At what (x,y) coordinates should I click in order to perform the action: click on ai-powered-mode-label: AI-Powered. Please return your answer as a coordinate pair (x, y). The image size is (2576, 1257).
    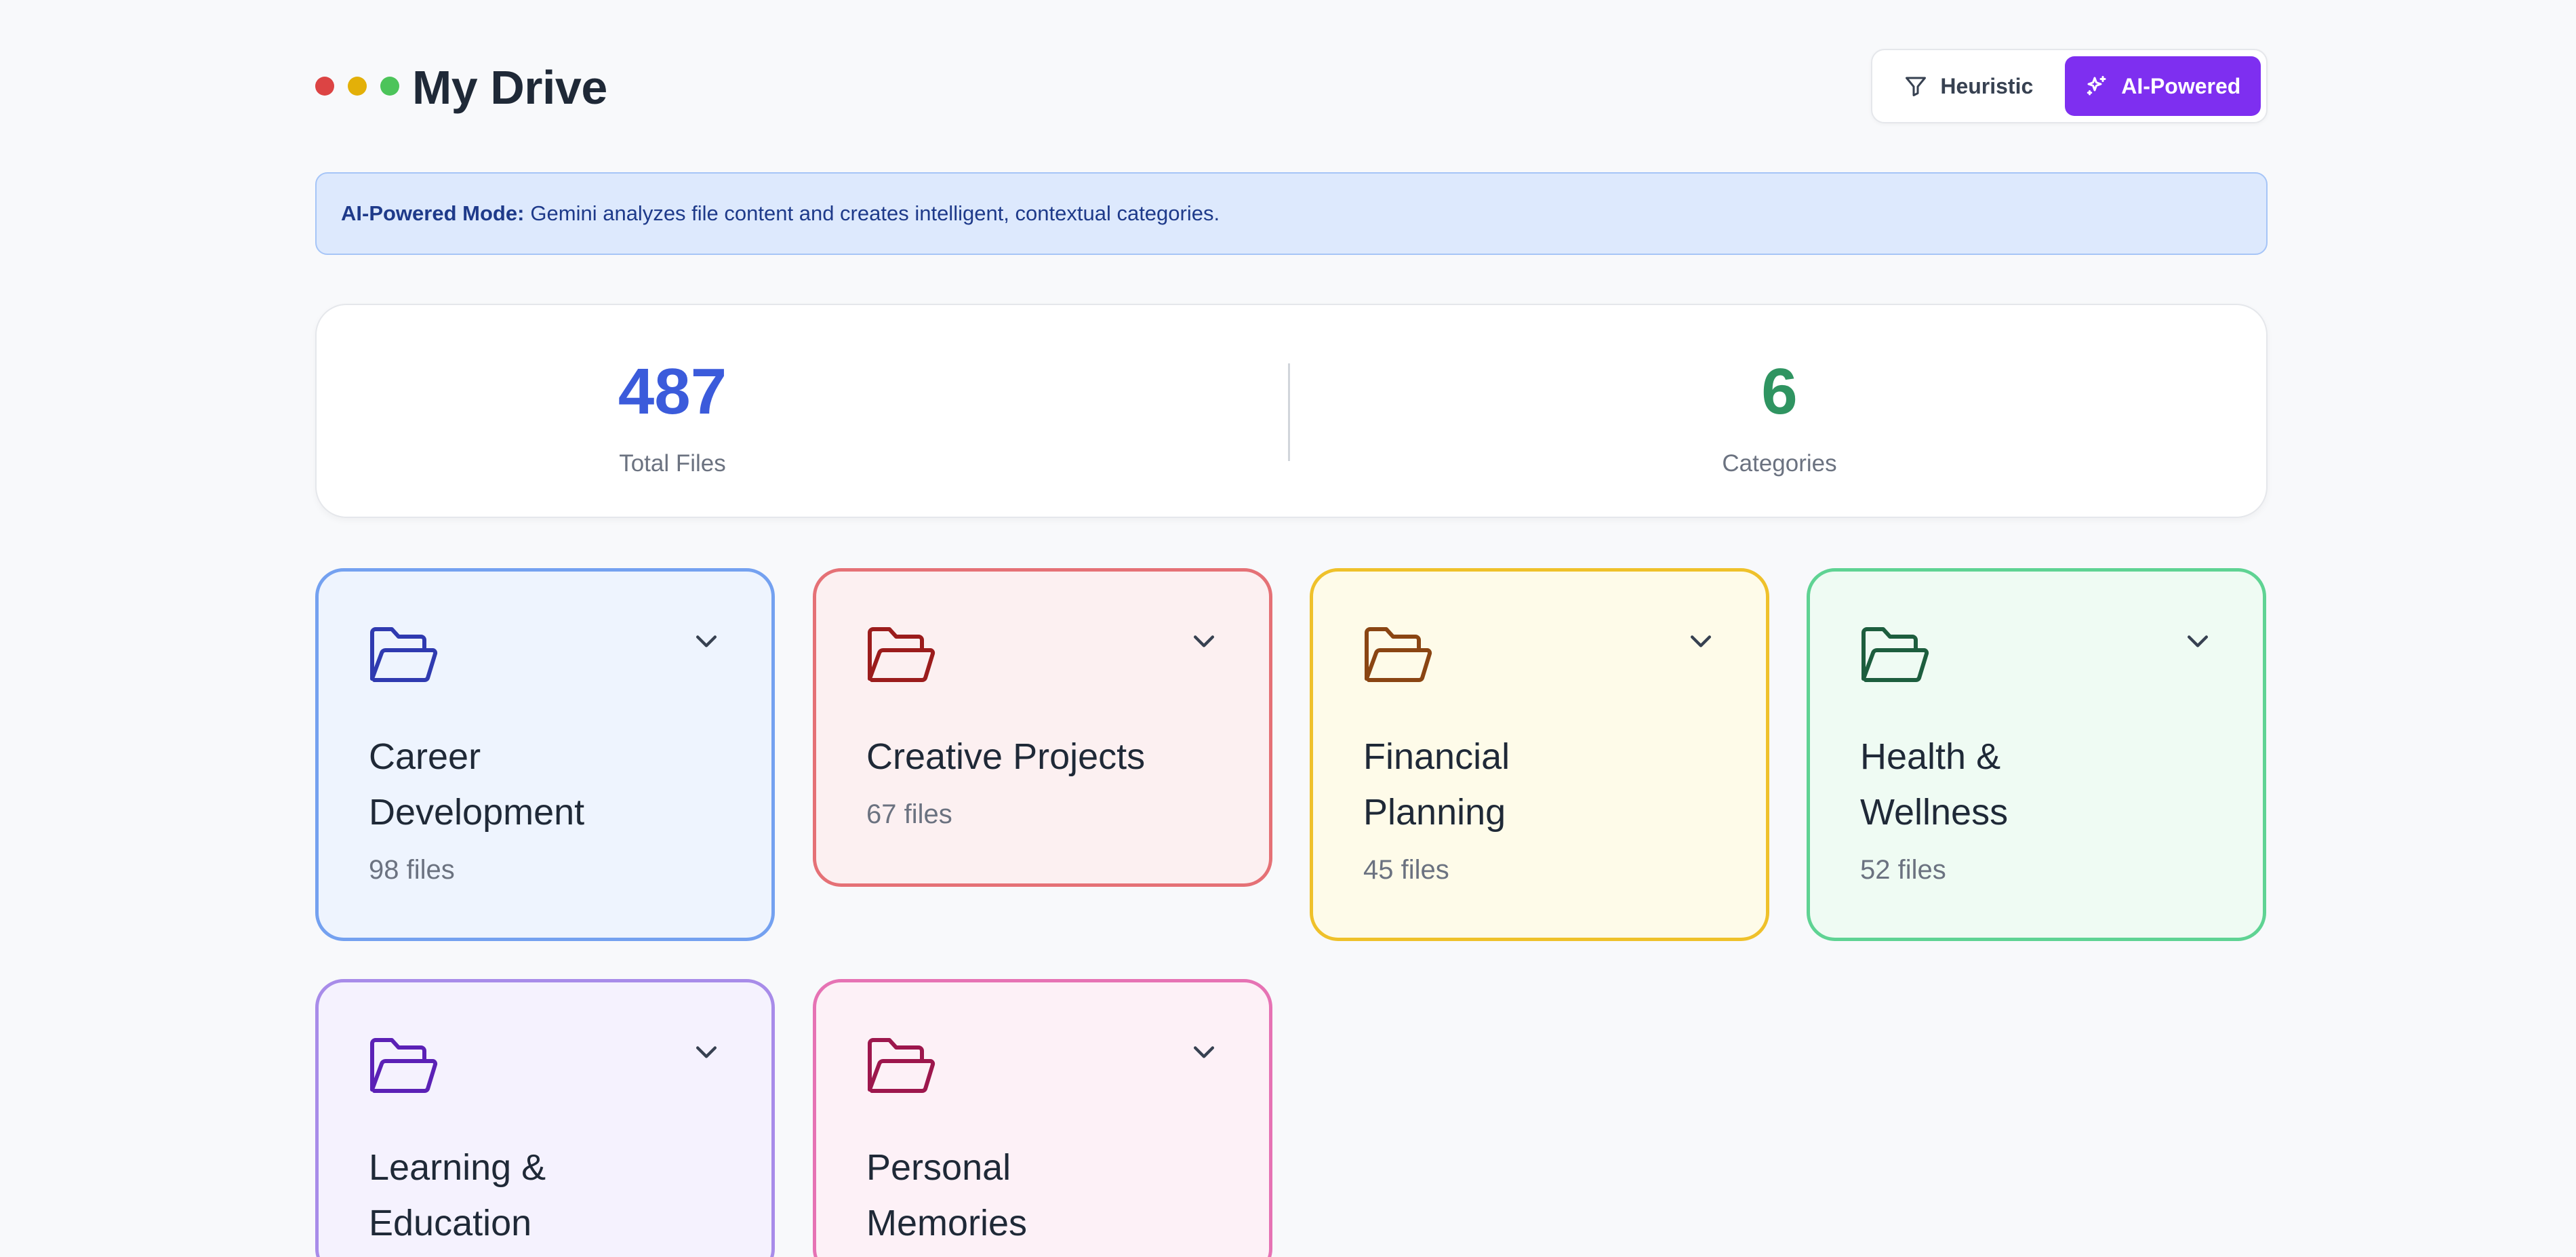
    Looking at the image, I should click on (2181, 85).